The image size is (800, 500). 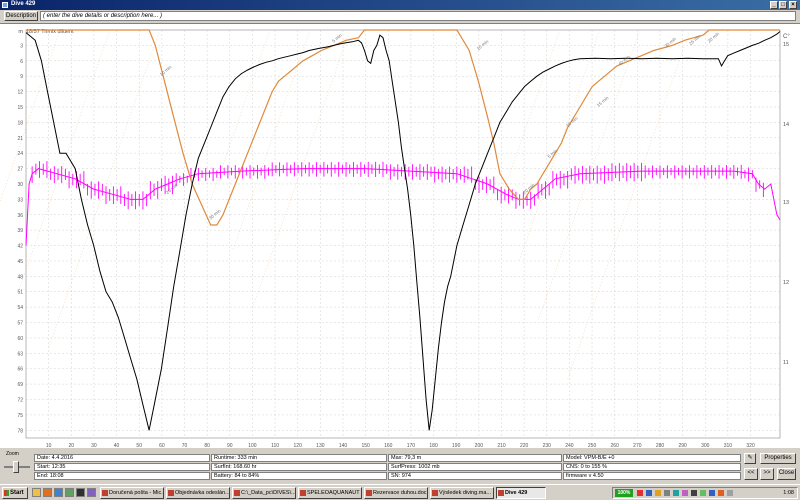 What do you see at coordinates (20, 123) in the screenshot?
I see `depth-tick-label: 18` at bounding box center [20, 123].